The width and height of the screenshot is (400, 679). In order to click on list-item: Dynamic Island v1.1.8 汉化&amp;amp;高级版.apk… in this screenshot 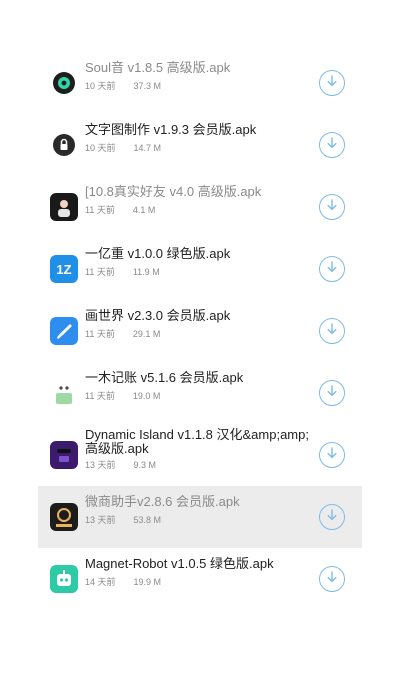, I will do `click(200, 455)`.